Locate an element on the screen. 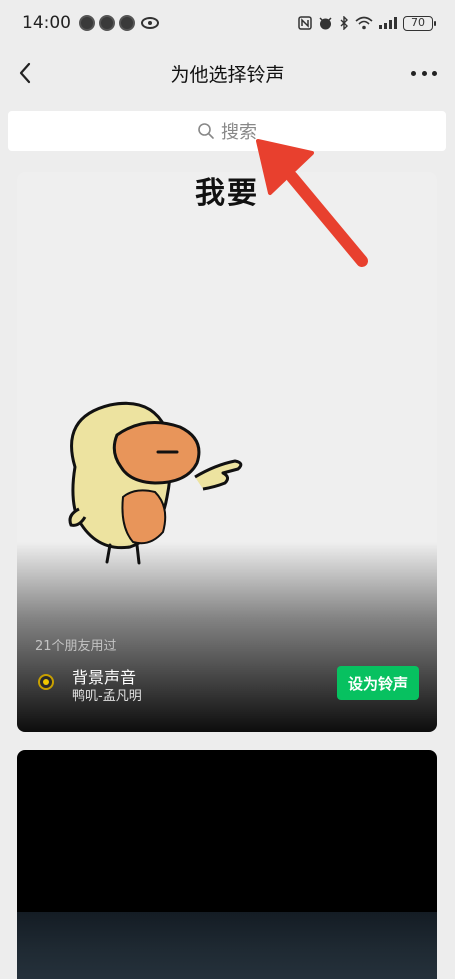 The width and height of the screenshot is (455, 979). card-caption: 我要 is located at coordinates (227, 193).